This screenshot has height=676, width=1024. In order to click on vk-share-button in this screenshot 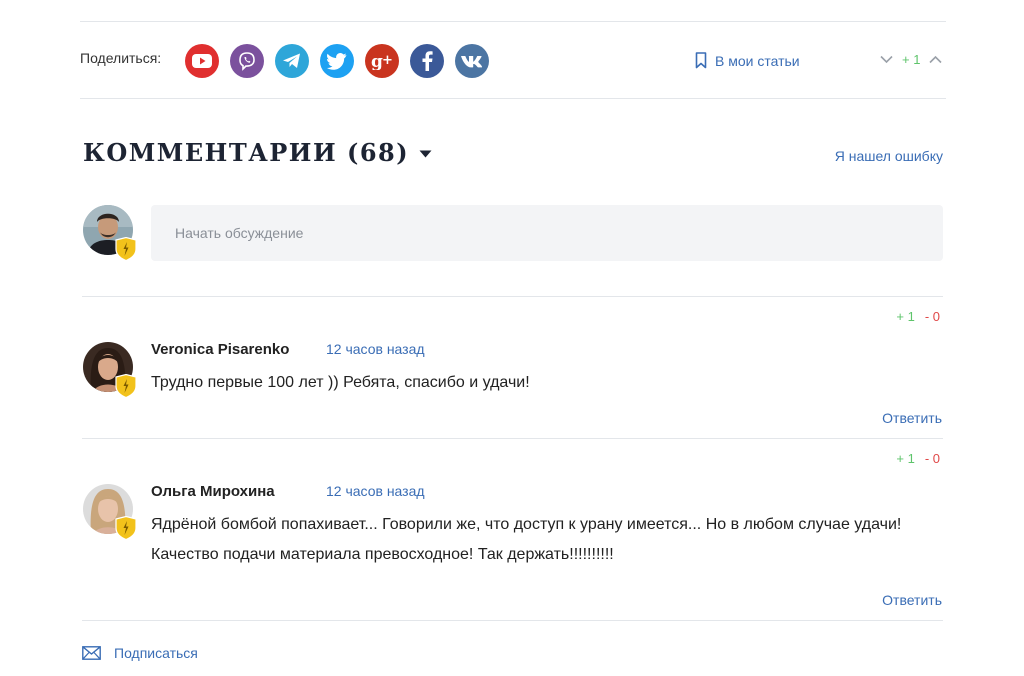, I will do `click(472, 61)`.